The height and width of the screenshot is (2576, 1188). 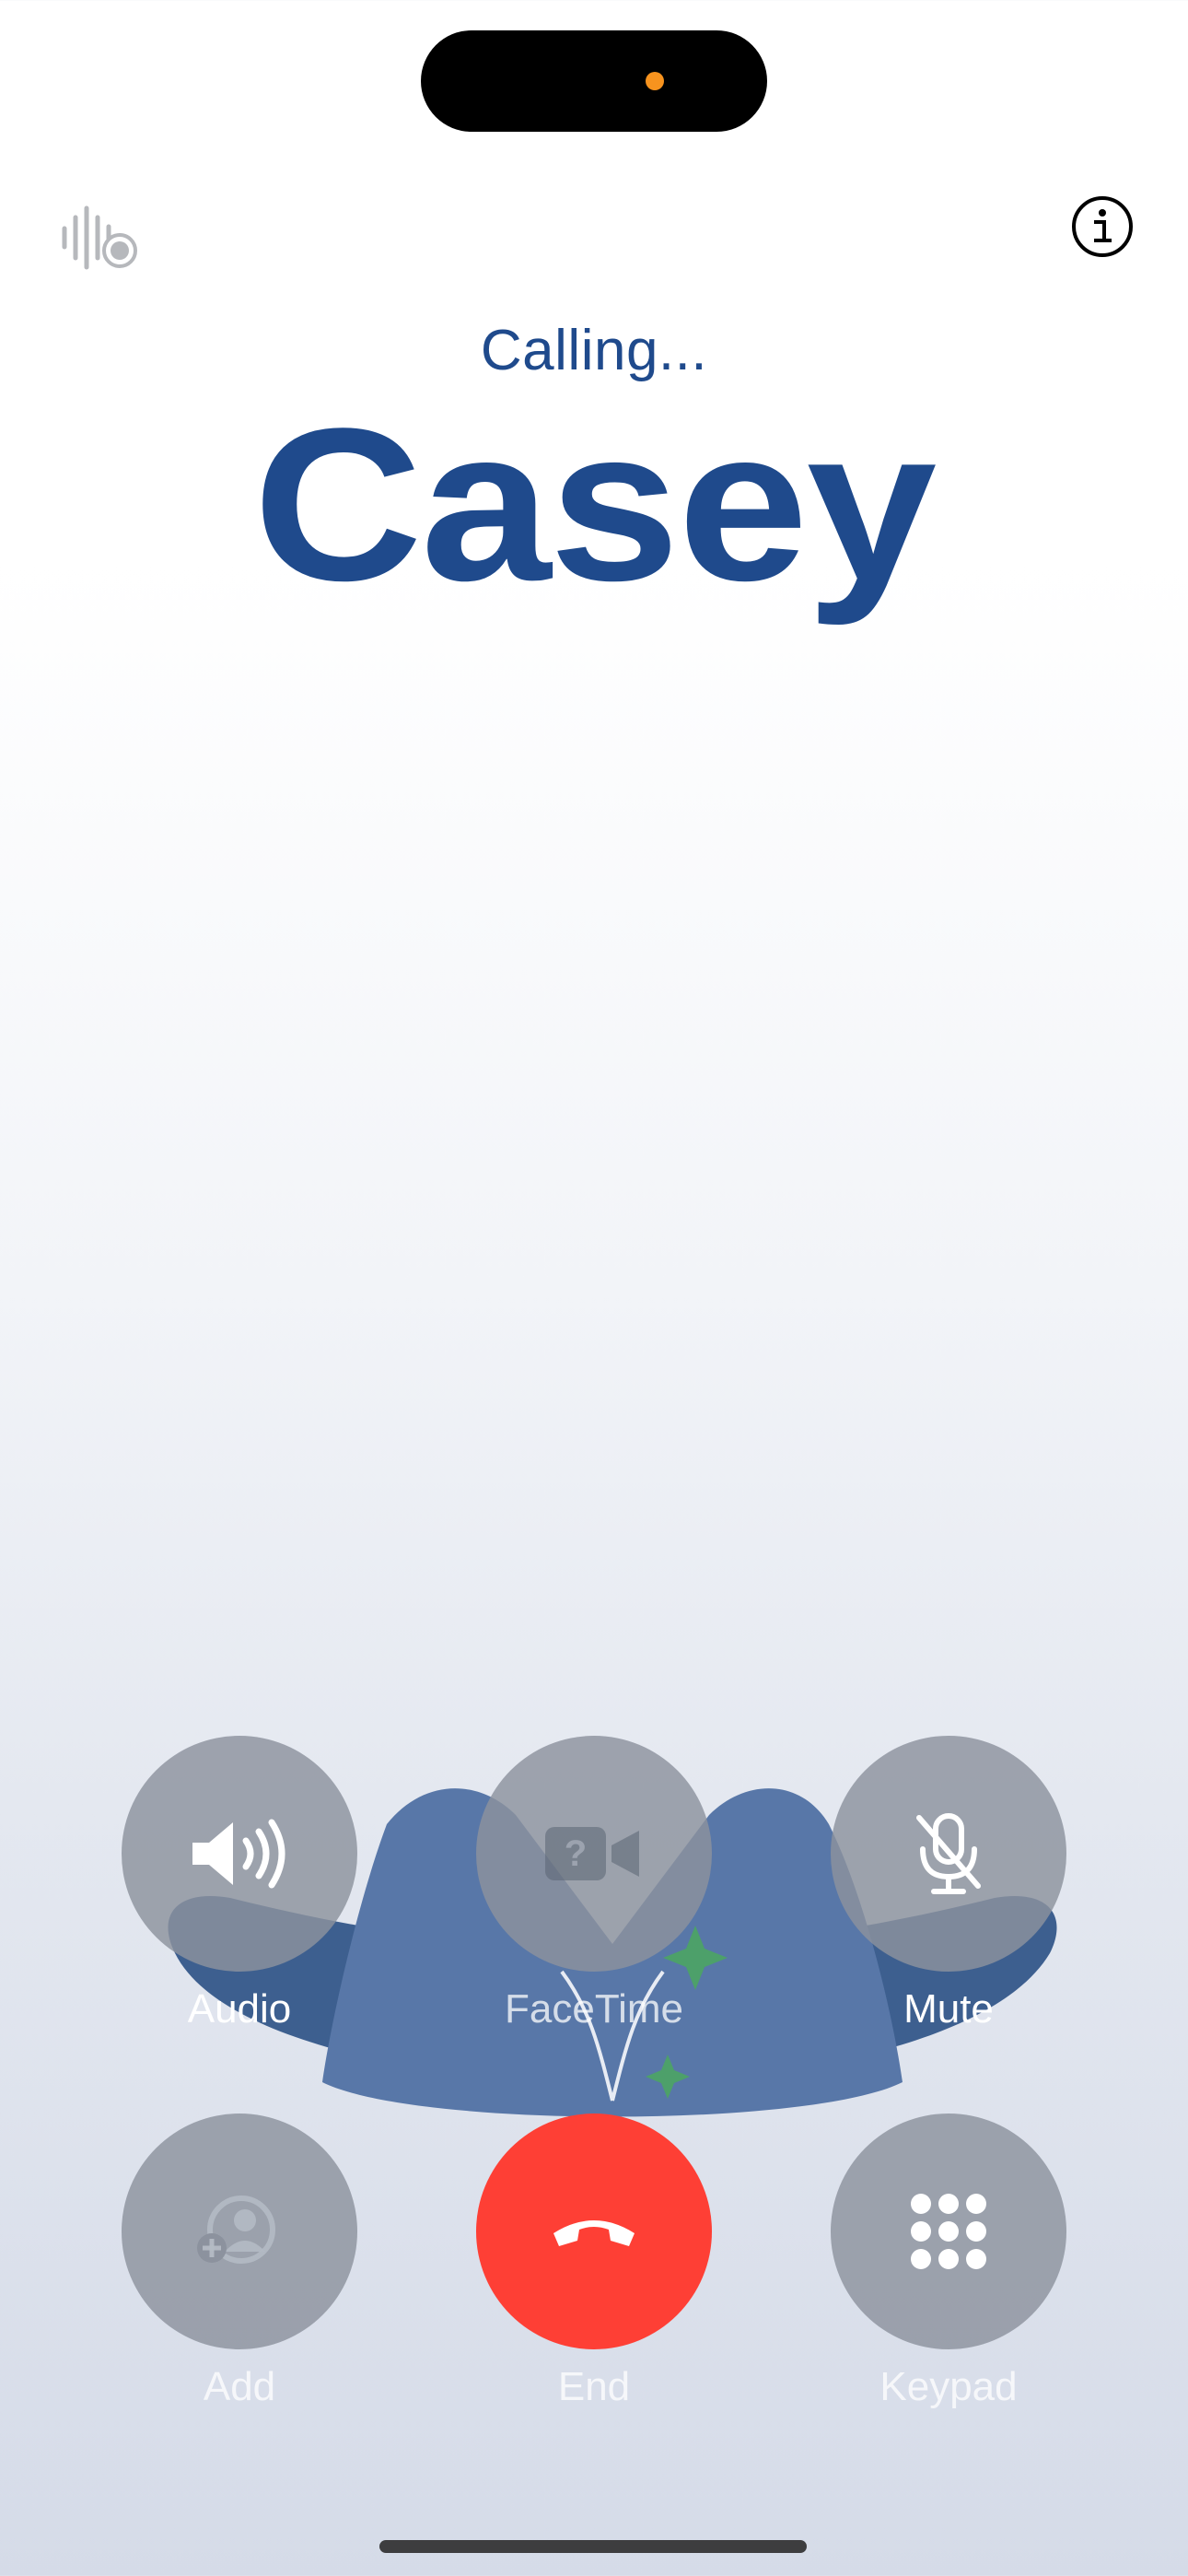 I want to click on mute-button-circle, so click(x=948, y=1854).